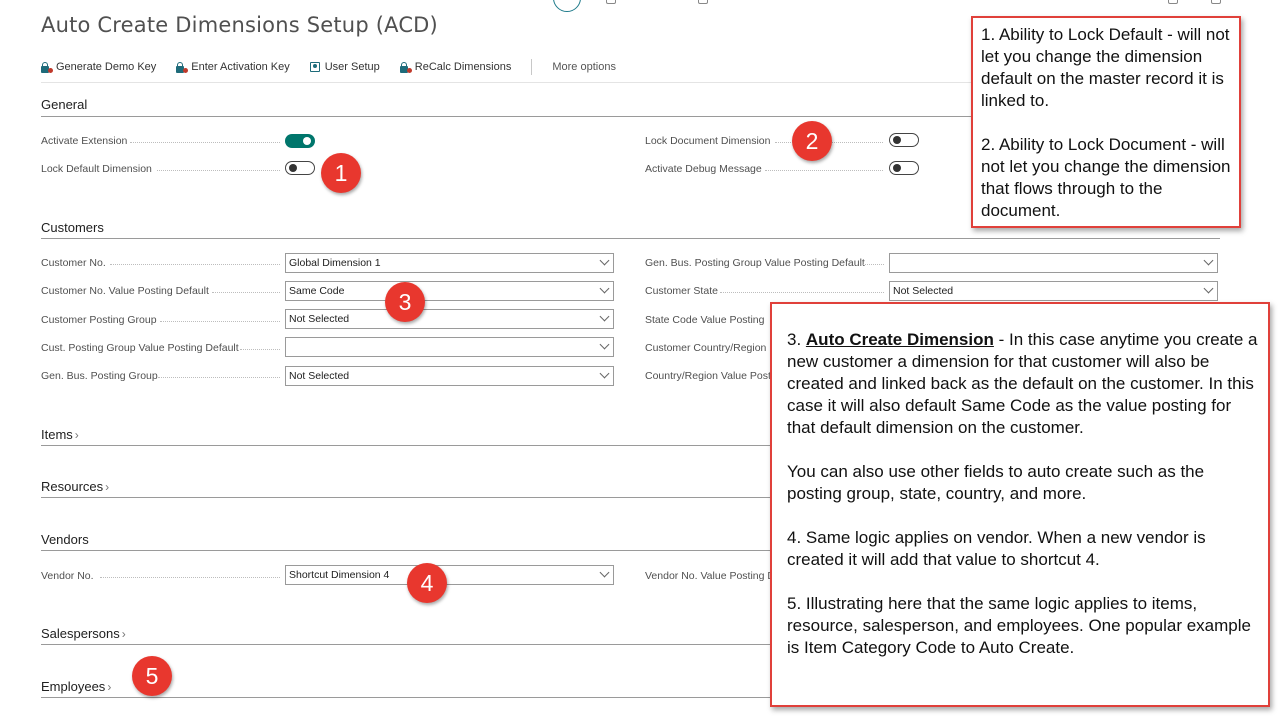 This screenshot has height=720, width=1280. I want to click on lock-default-dimension-toggle, so click(300, 168).